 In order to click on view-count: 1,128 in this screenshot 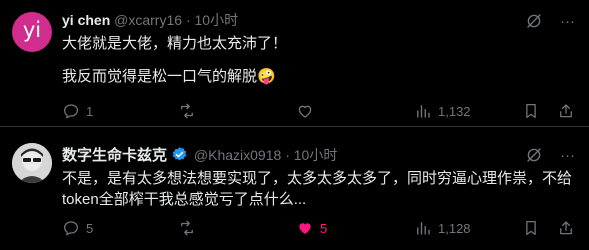, I will do `click(454, 228)`.